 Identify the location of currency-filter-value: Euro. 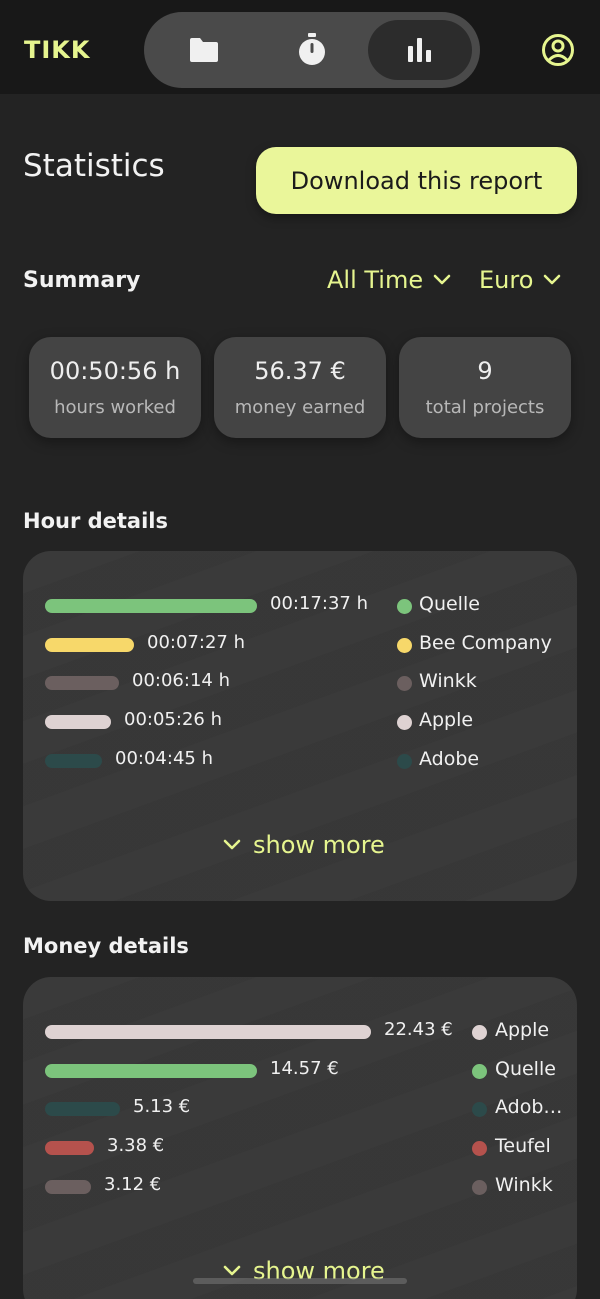
(506, 280).